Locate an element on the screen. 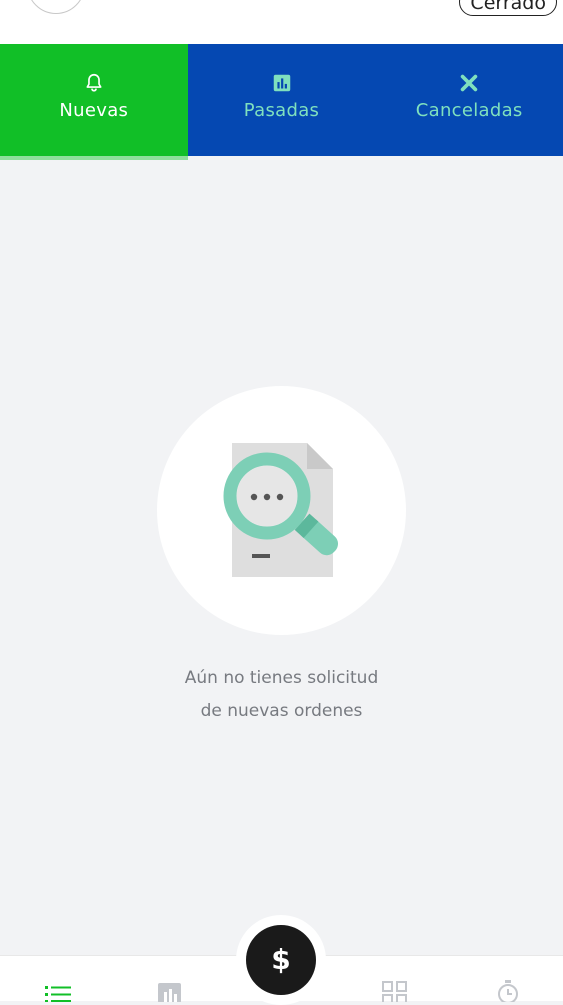 The image size is (563, 1005). empty-state-line-2: de nuevas ordenes is located at coordinates (281, 711).